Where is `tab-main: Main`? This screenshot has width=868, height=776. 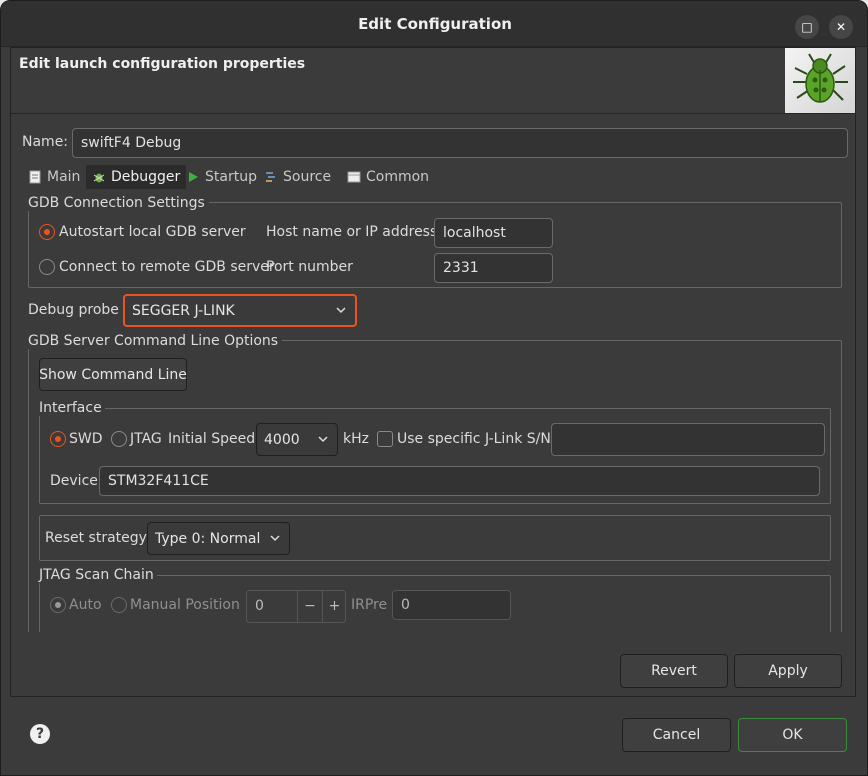 tab-main: Main is located at coordinates (54, 177).